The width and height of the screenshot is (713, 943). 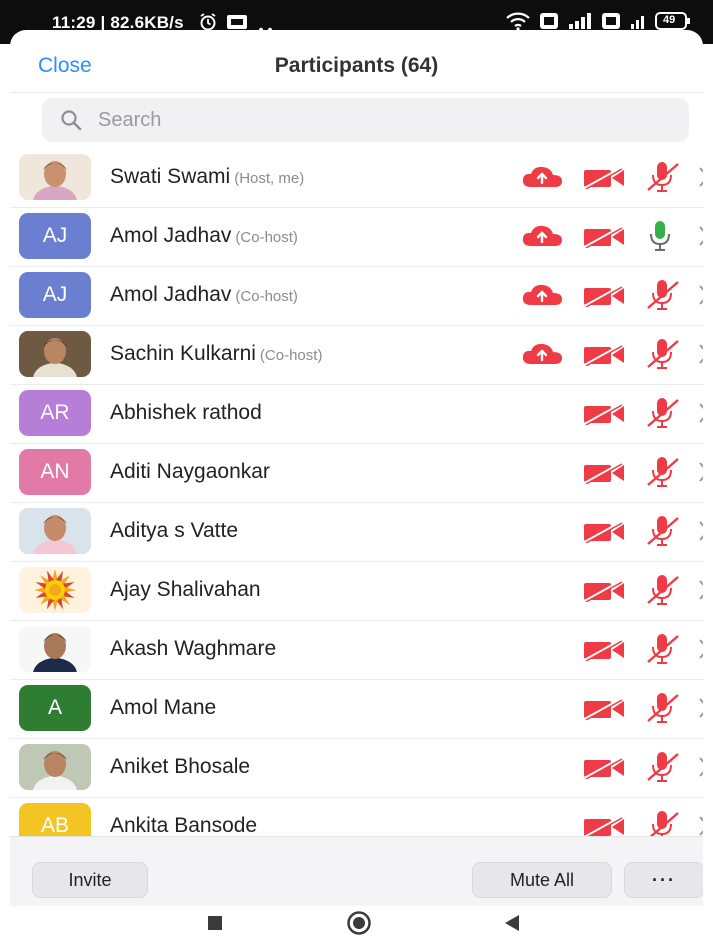 What do you see at coordinates (65, 66) in the screenshot?
I see `close-button: Close` at bounding box center [65, 66].